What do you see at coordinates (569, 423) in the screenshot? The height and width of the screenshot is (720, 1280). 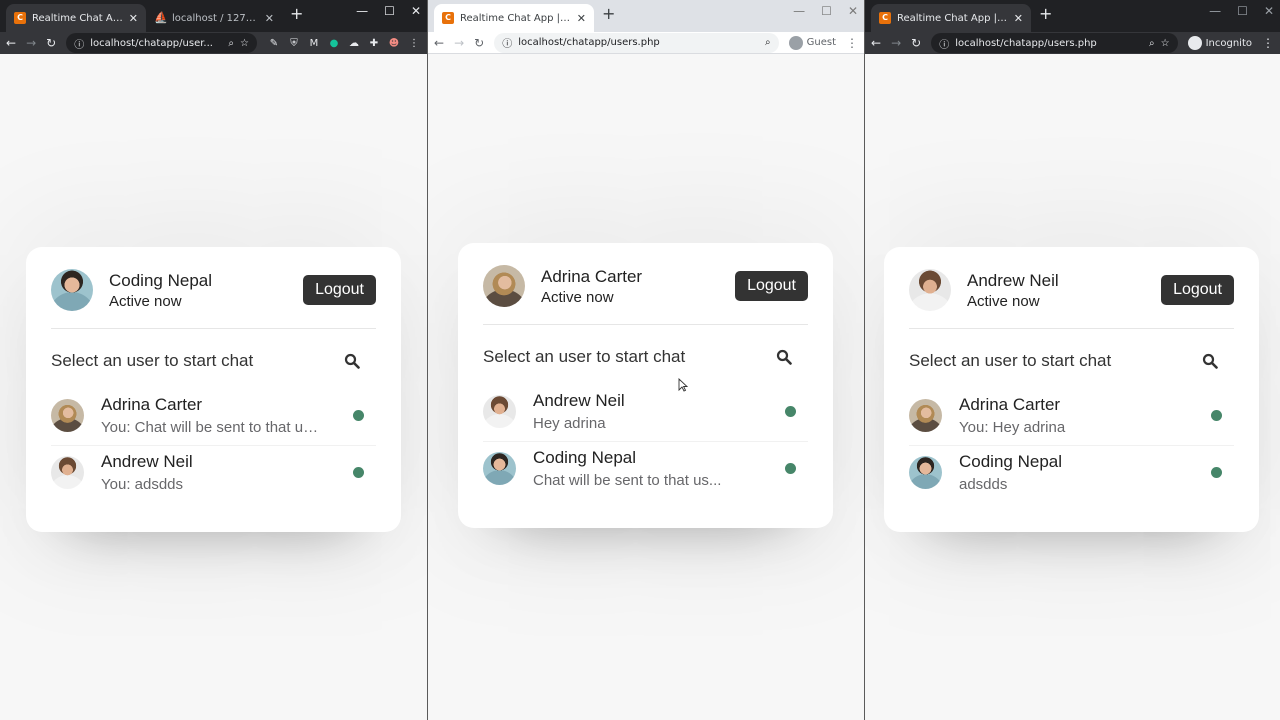 I see `last-message: Hey adrina` at bounding box center [569, 423].